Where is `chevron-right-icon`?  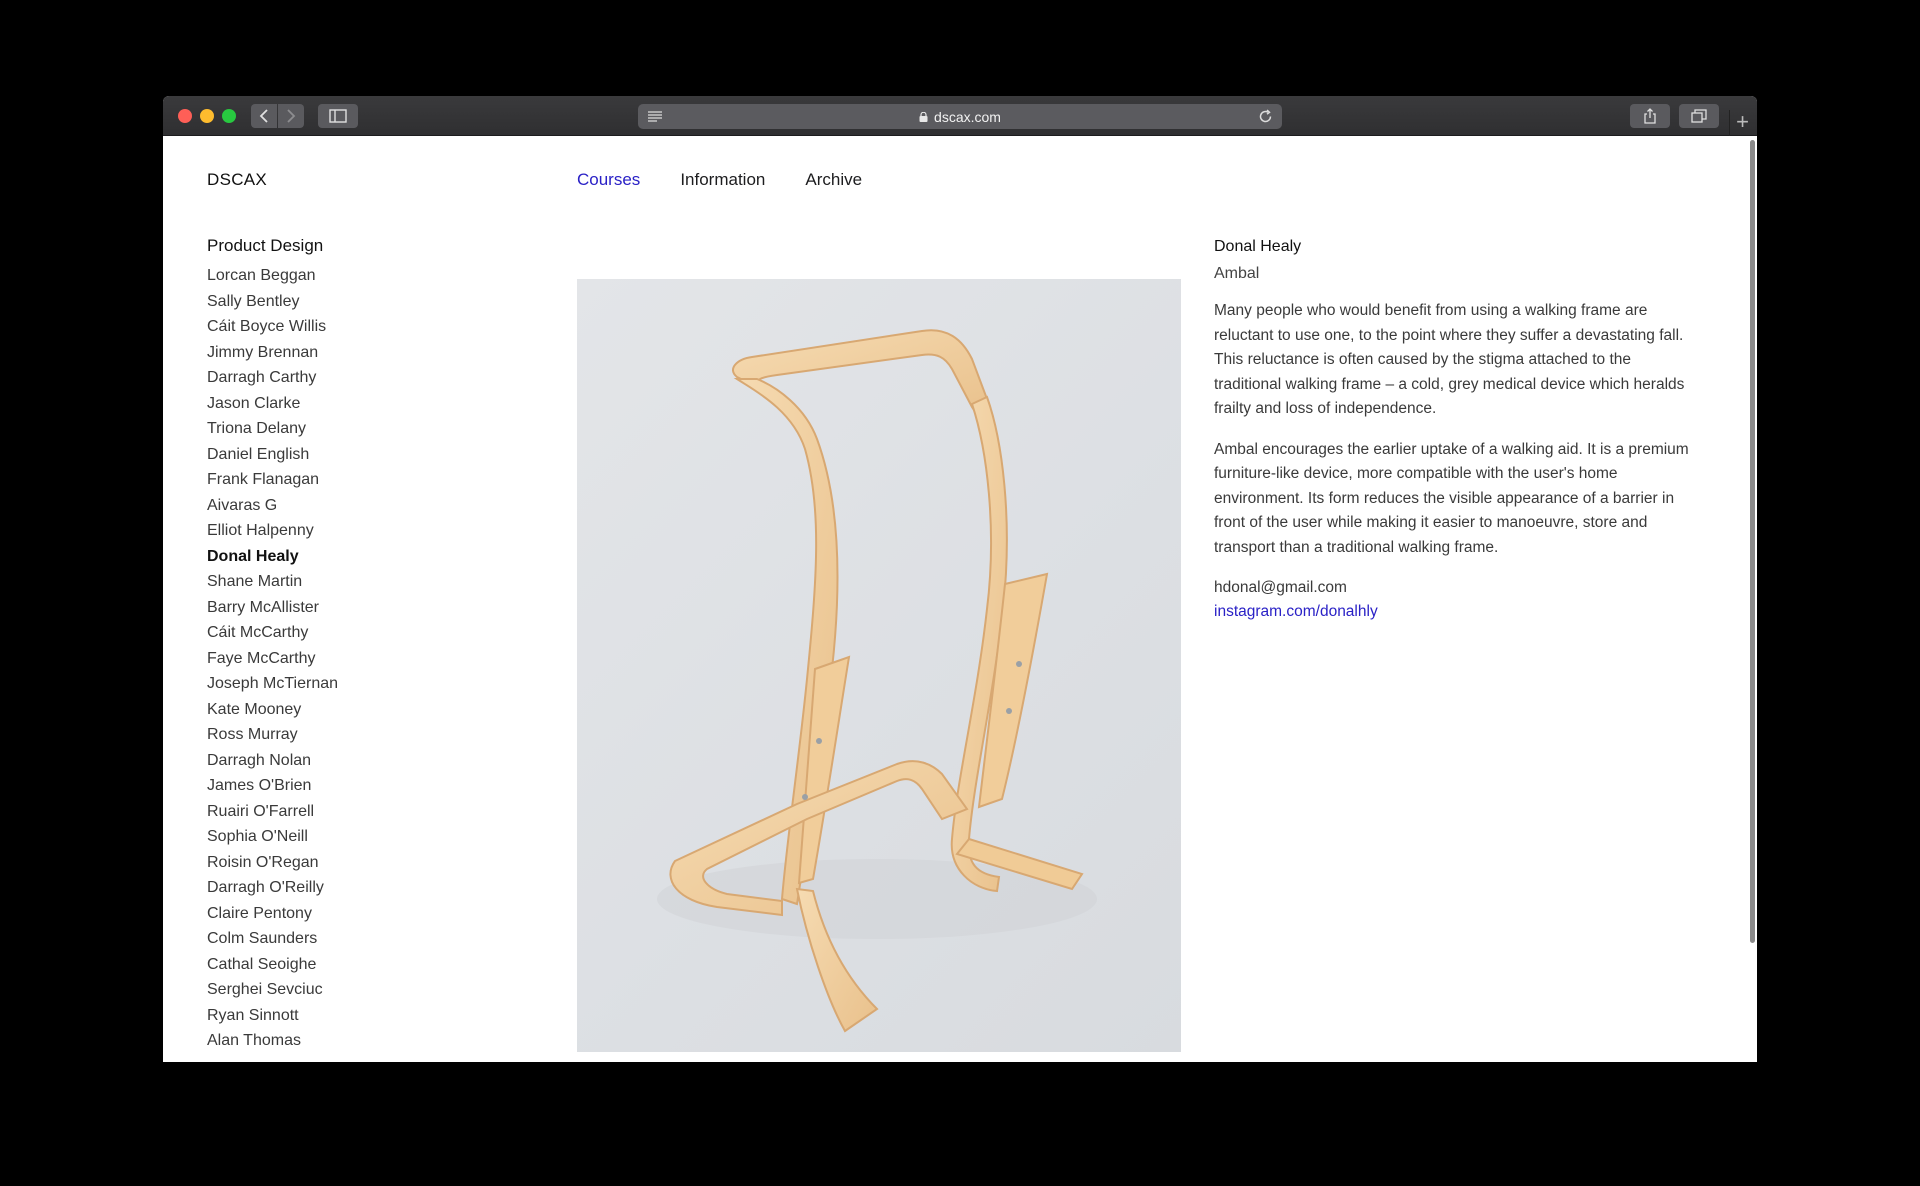
chevron-right-icon is located at coordinates (291, 116).